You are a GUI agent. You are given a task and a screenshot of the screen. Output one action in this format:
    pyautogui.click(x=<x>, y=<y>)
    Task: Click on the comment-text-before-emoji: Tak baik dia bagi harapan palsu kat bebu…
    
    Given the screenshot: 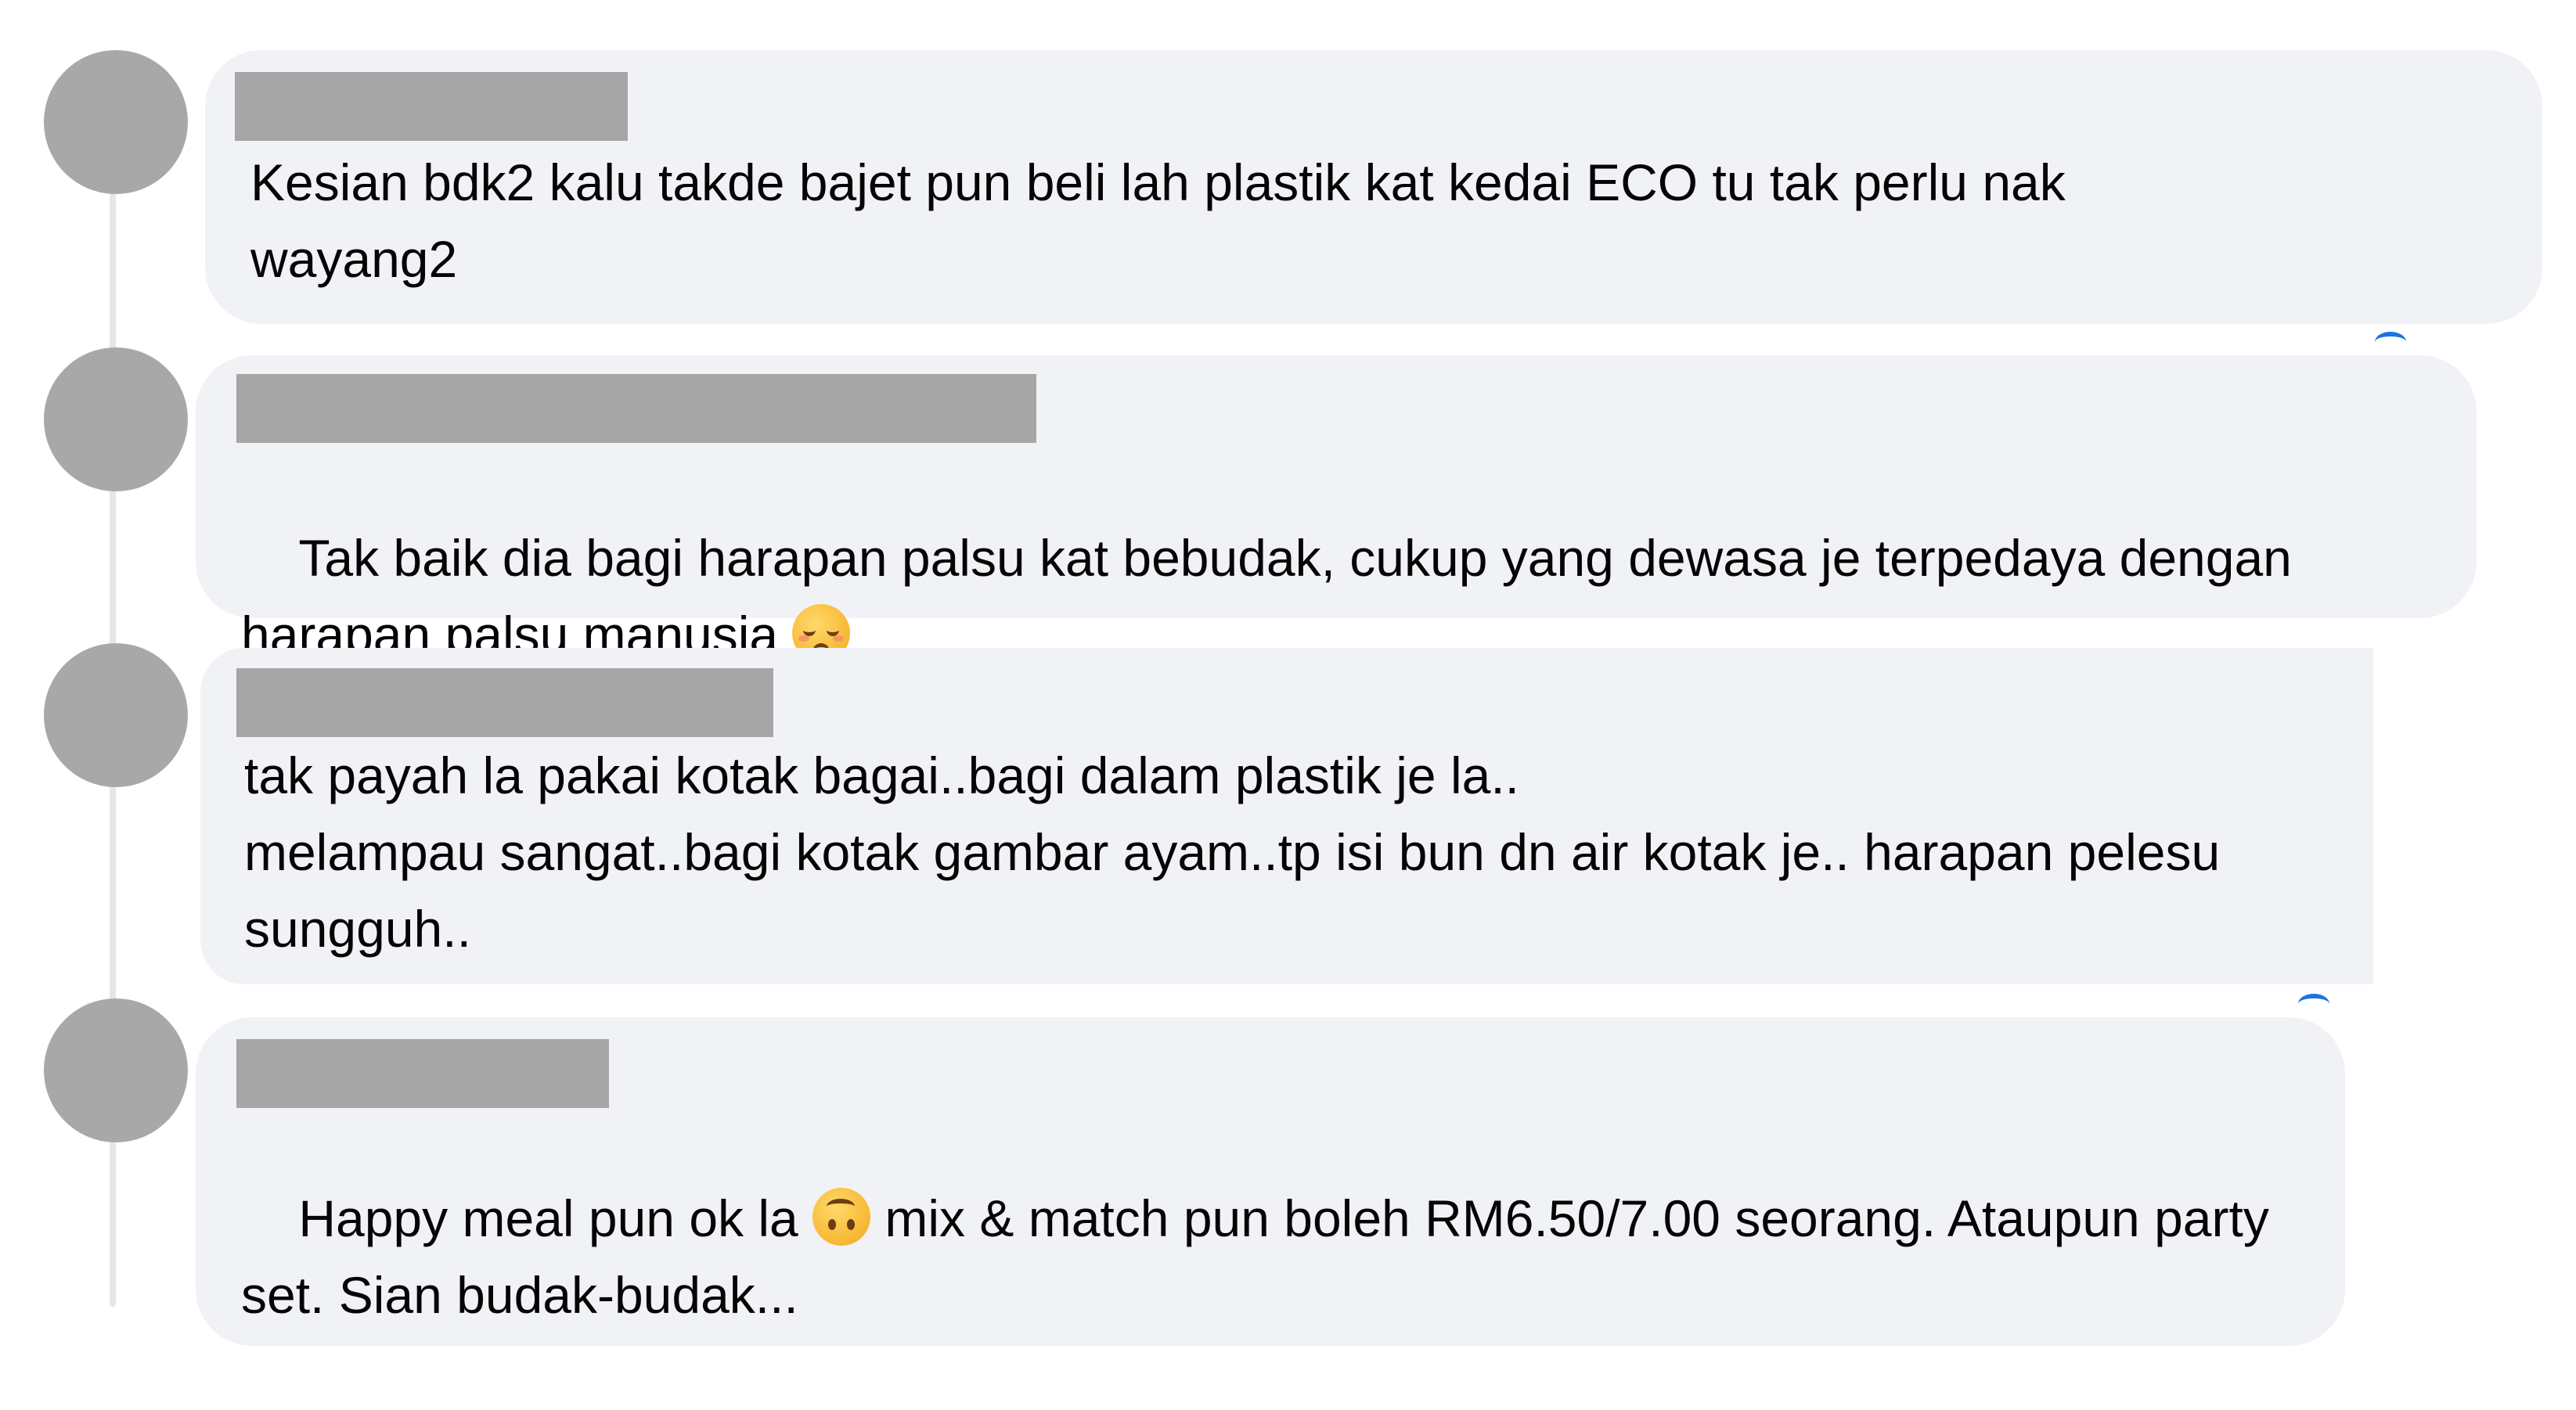 What is the action you would take?
    pyautogui.click(x=1266, y=596)
    